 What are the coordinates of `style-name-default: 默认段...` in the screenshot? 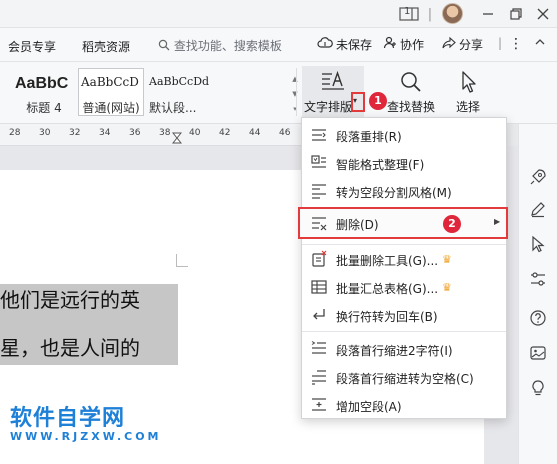 It's located at (173, 108).